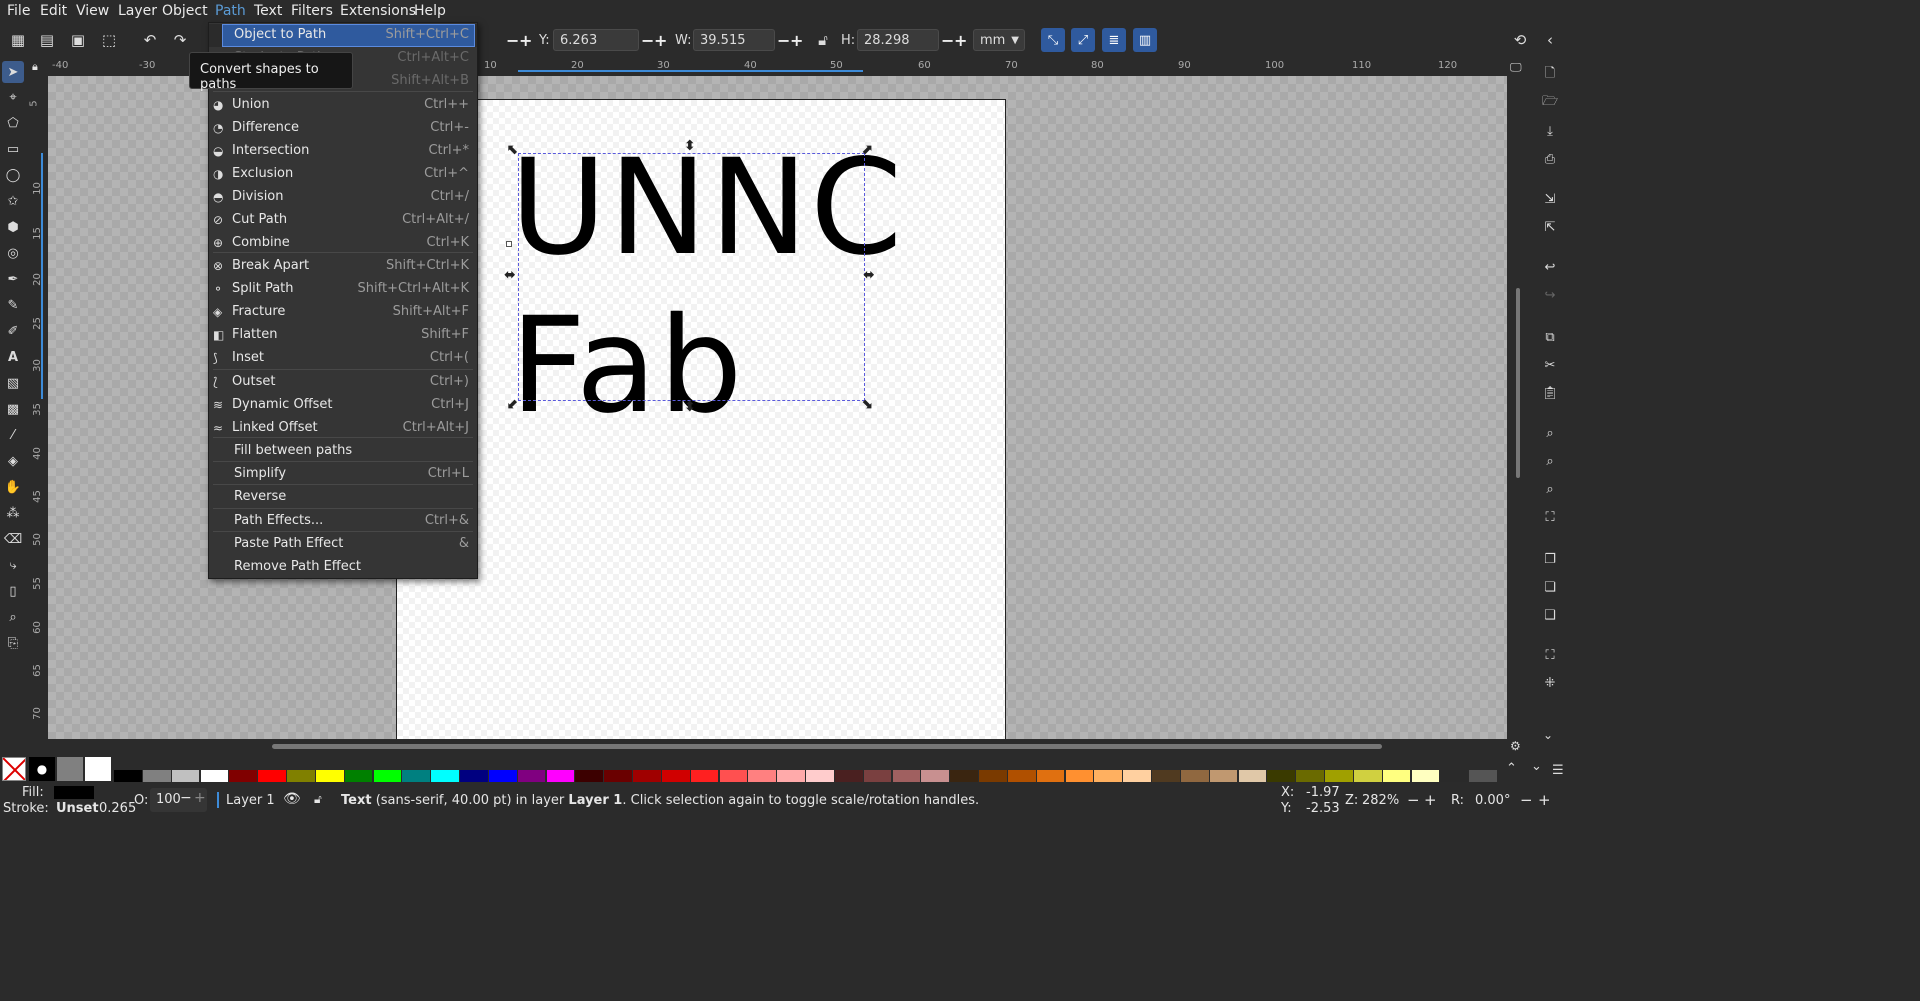 The height and width of the screenshot is (1001, 1920). I want to click on stroke-indicator: Unset, so click(77, 808).